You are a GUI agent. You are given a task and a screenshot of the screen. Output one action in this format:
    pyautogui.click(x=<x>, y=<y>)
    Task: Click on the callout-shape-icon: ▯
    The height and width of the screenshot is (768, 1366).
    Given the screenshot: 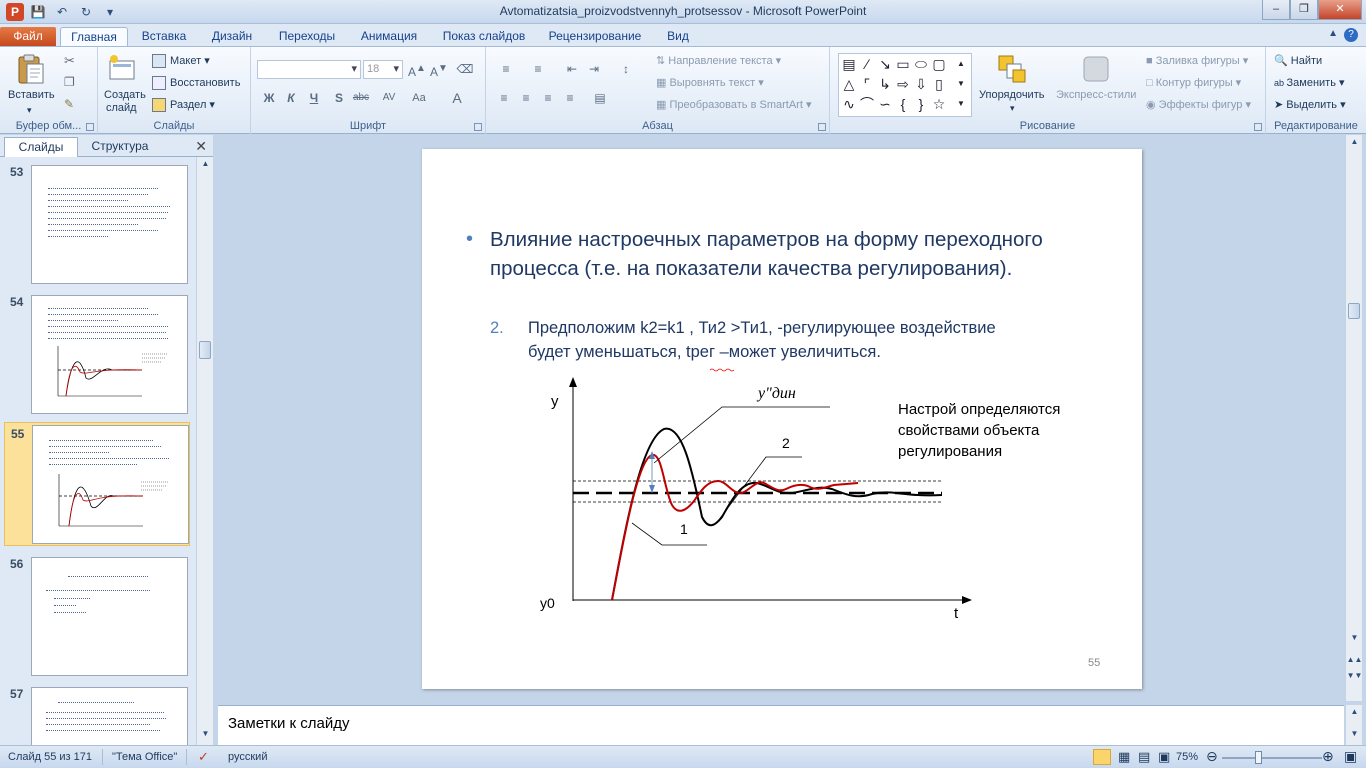 What is the action you would take?
    pyautogui.click(x=939, y=84)
    